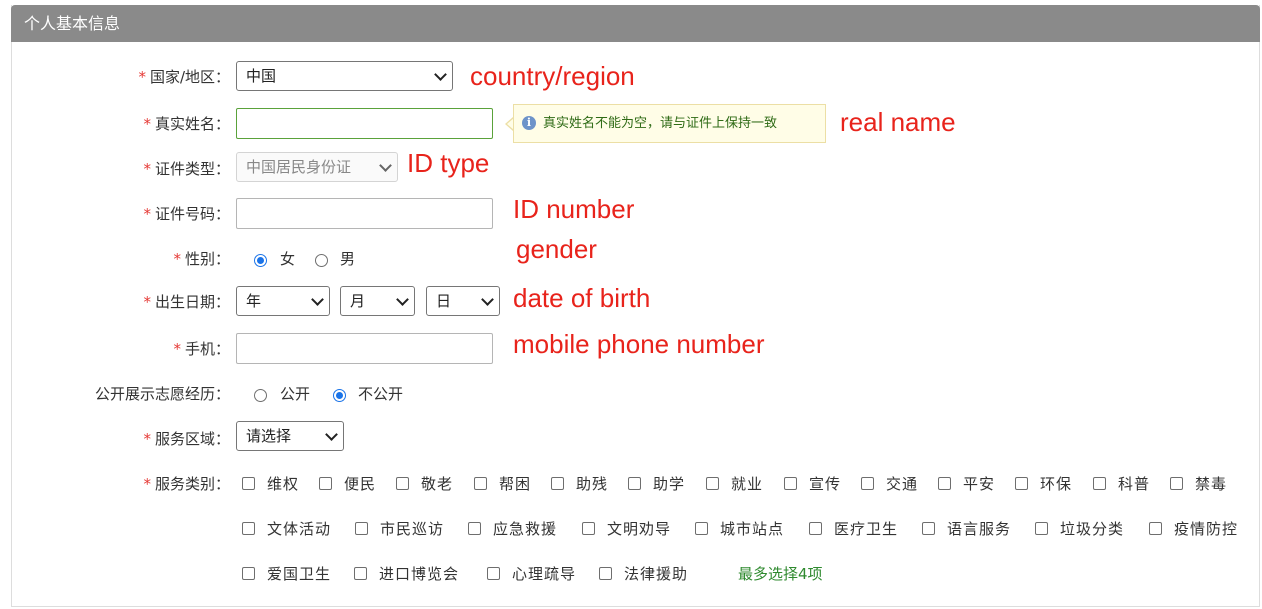 The height and width of the screenshot is (609, 1262). I want to click on country-annotation: country/region, so click(552, 76).